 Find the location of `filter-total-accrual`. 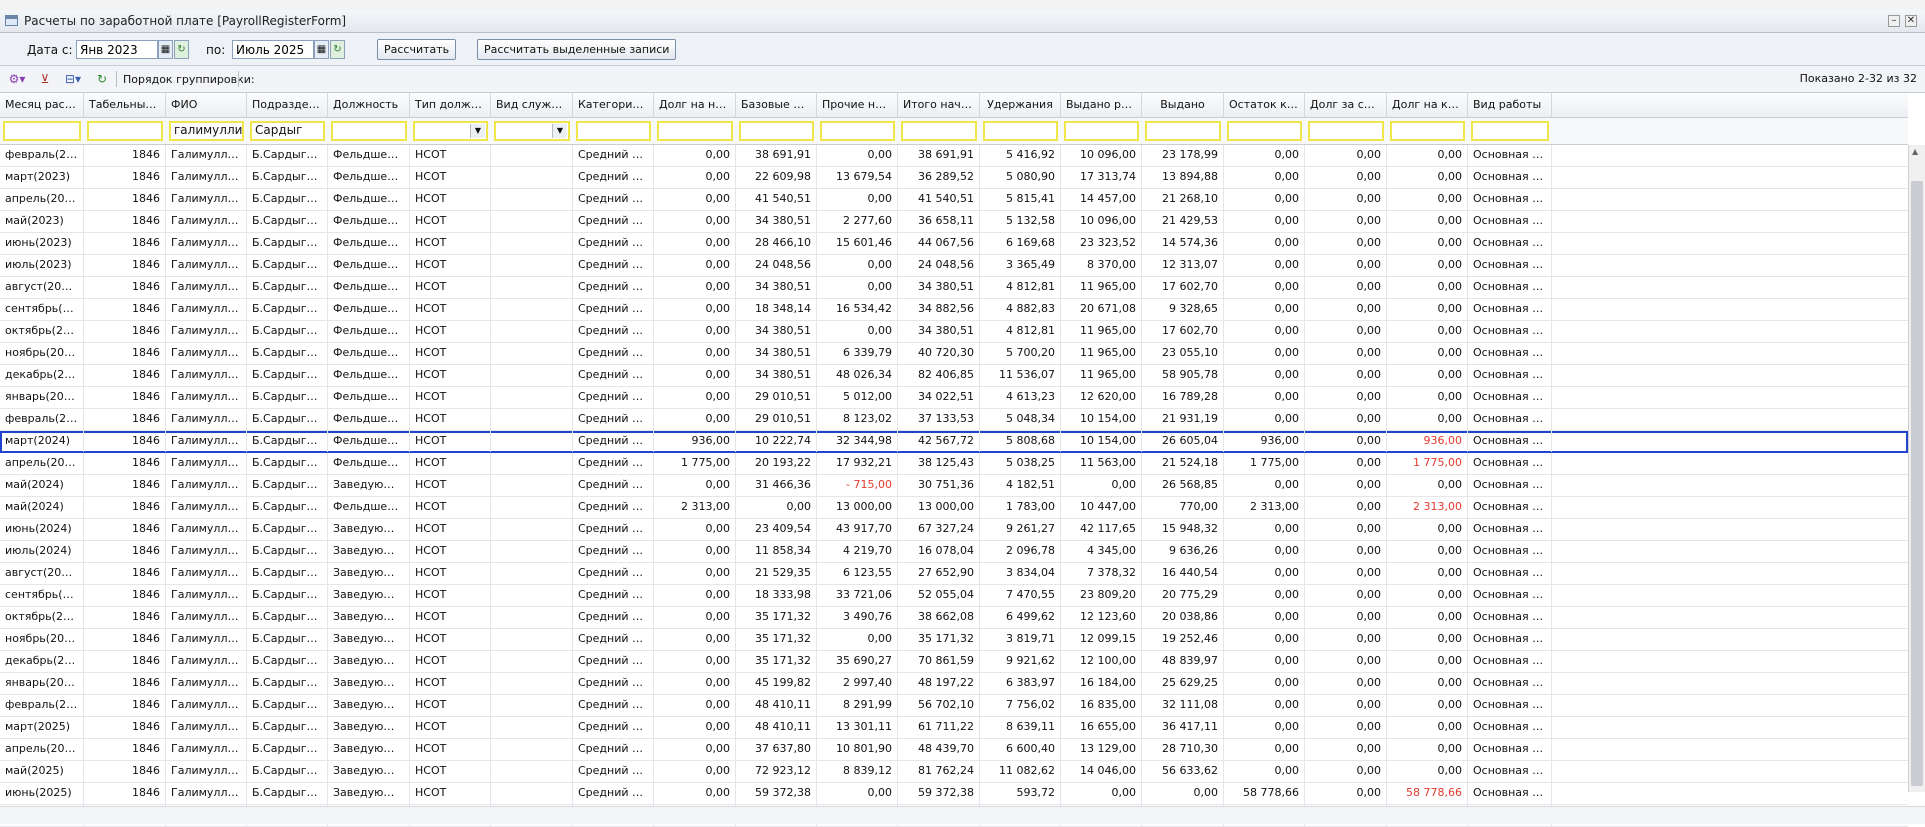

filter-total-accrual is located at coordinates (939, 131).